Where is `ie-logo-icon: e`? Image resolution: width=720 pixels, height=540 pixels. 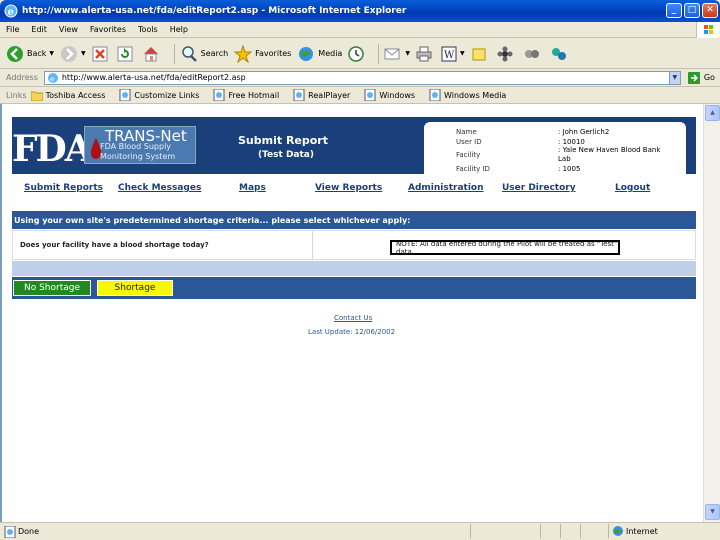
ie-logo-icon: e is located at coordinates (11, 11).